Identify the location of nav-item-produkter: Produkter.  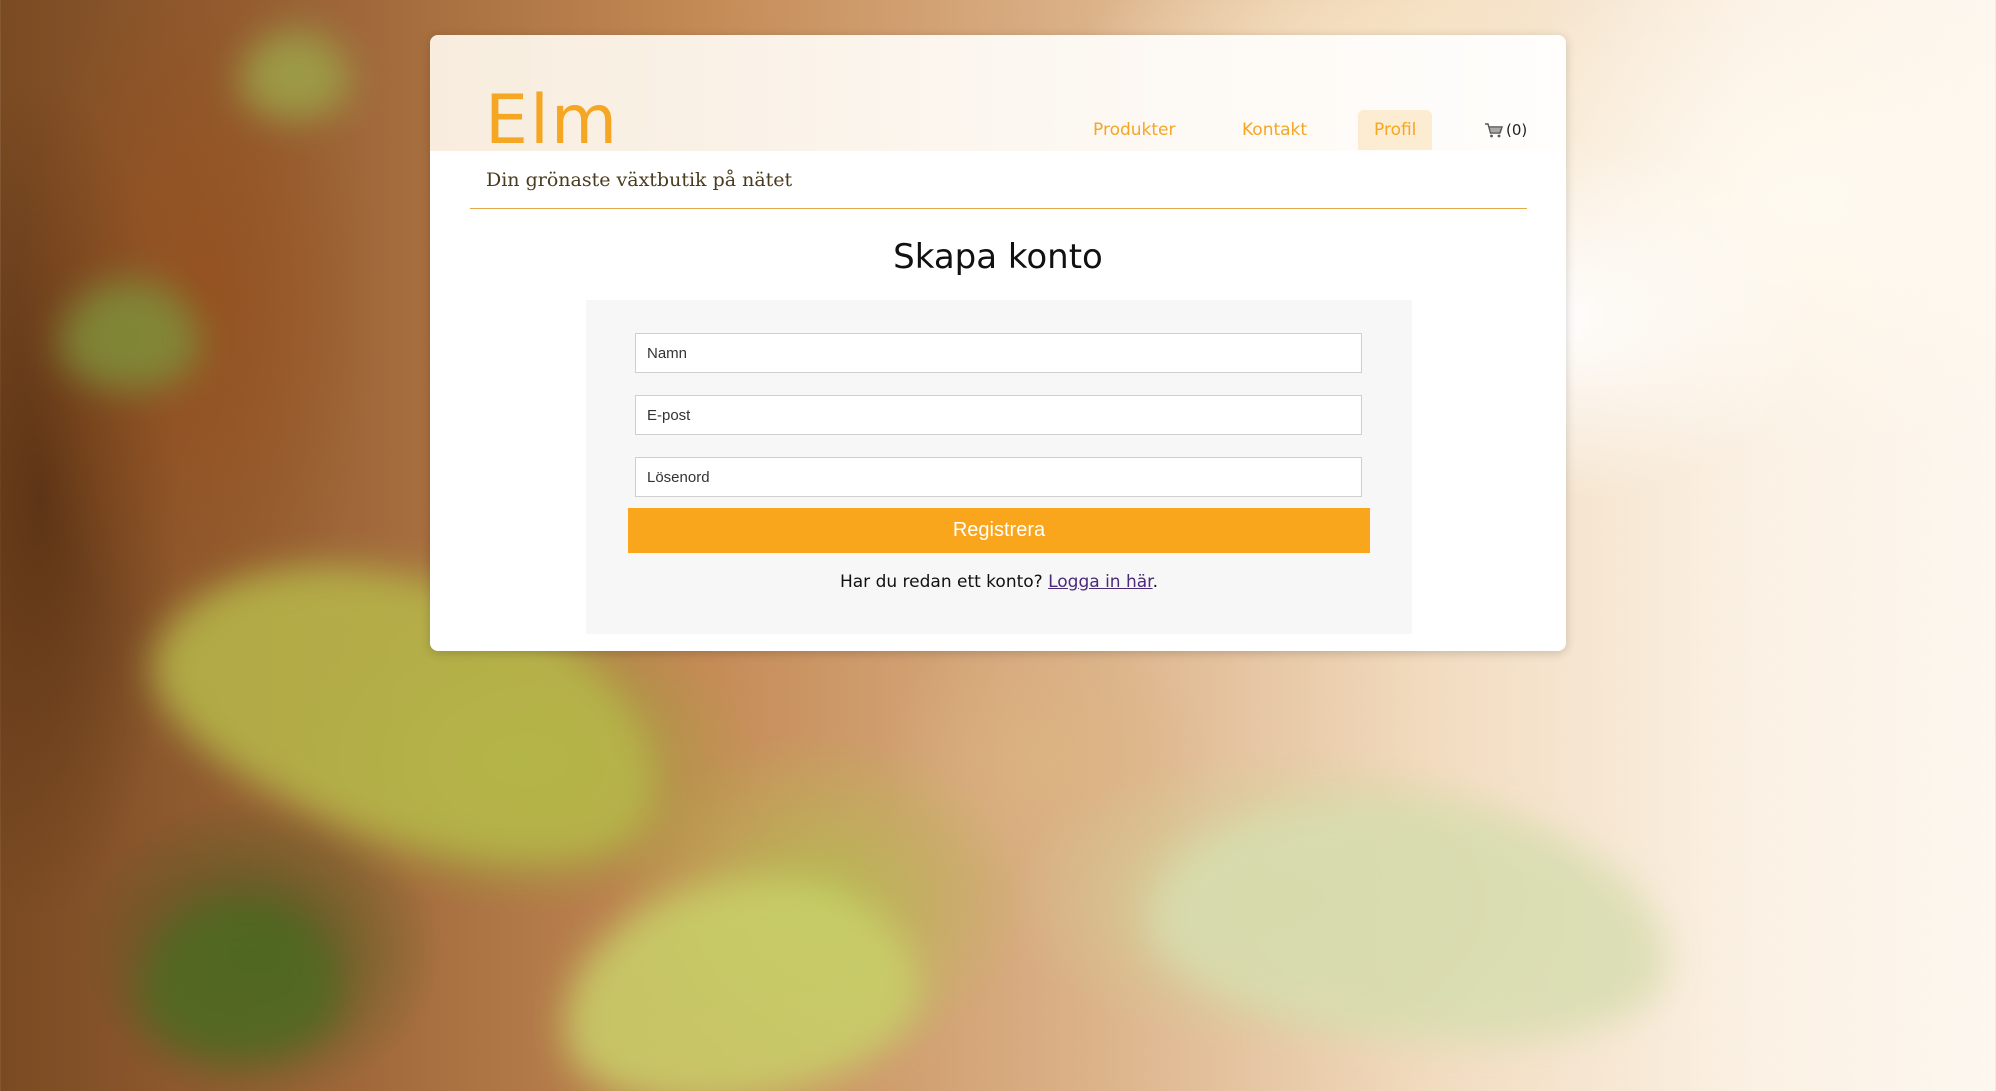
(1134, 130).